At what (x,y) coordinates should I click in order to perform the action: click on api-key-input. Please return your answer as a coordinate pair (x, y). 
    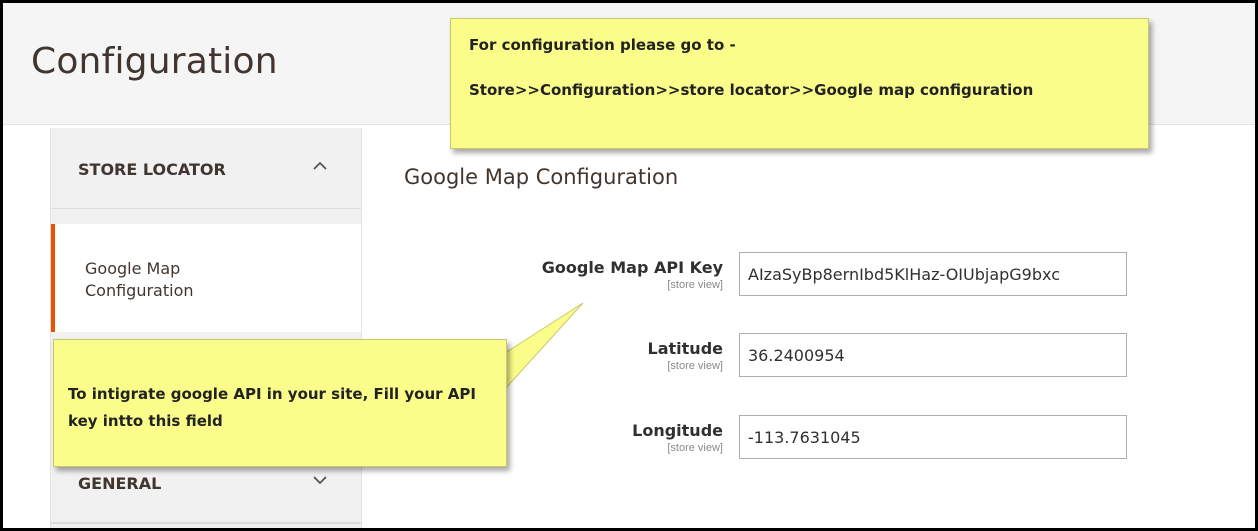
    Looking at the image, I should click on (933, 274).